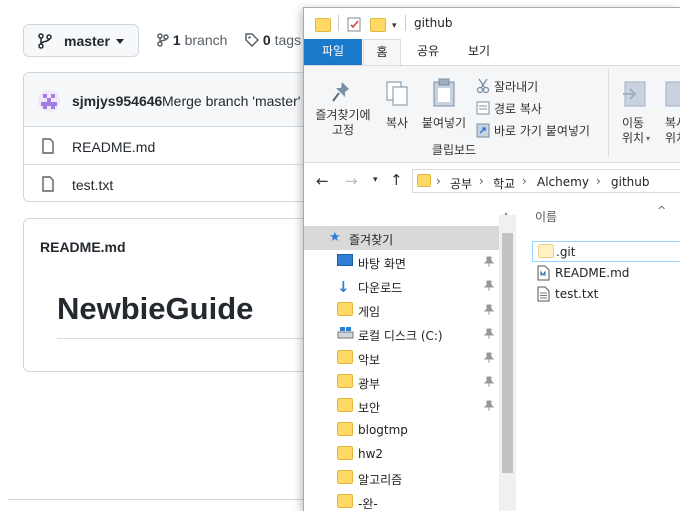 This screenshot has width=680, height=511. What do you see at coordinates (662, 210) in the screenshot?
I see `sort-chevron-up-icon: ^` at bounding box center [662, 210].